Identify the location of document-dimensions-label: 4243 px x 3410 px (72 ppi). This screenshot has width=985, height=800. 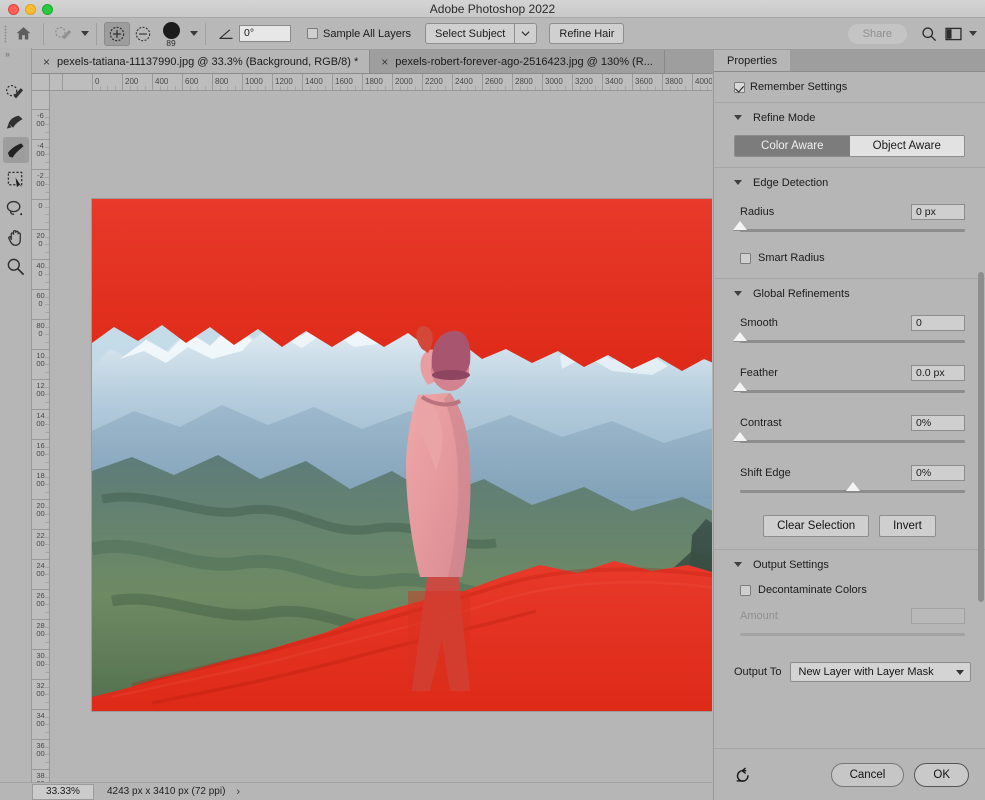
(166, 791).